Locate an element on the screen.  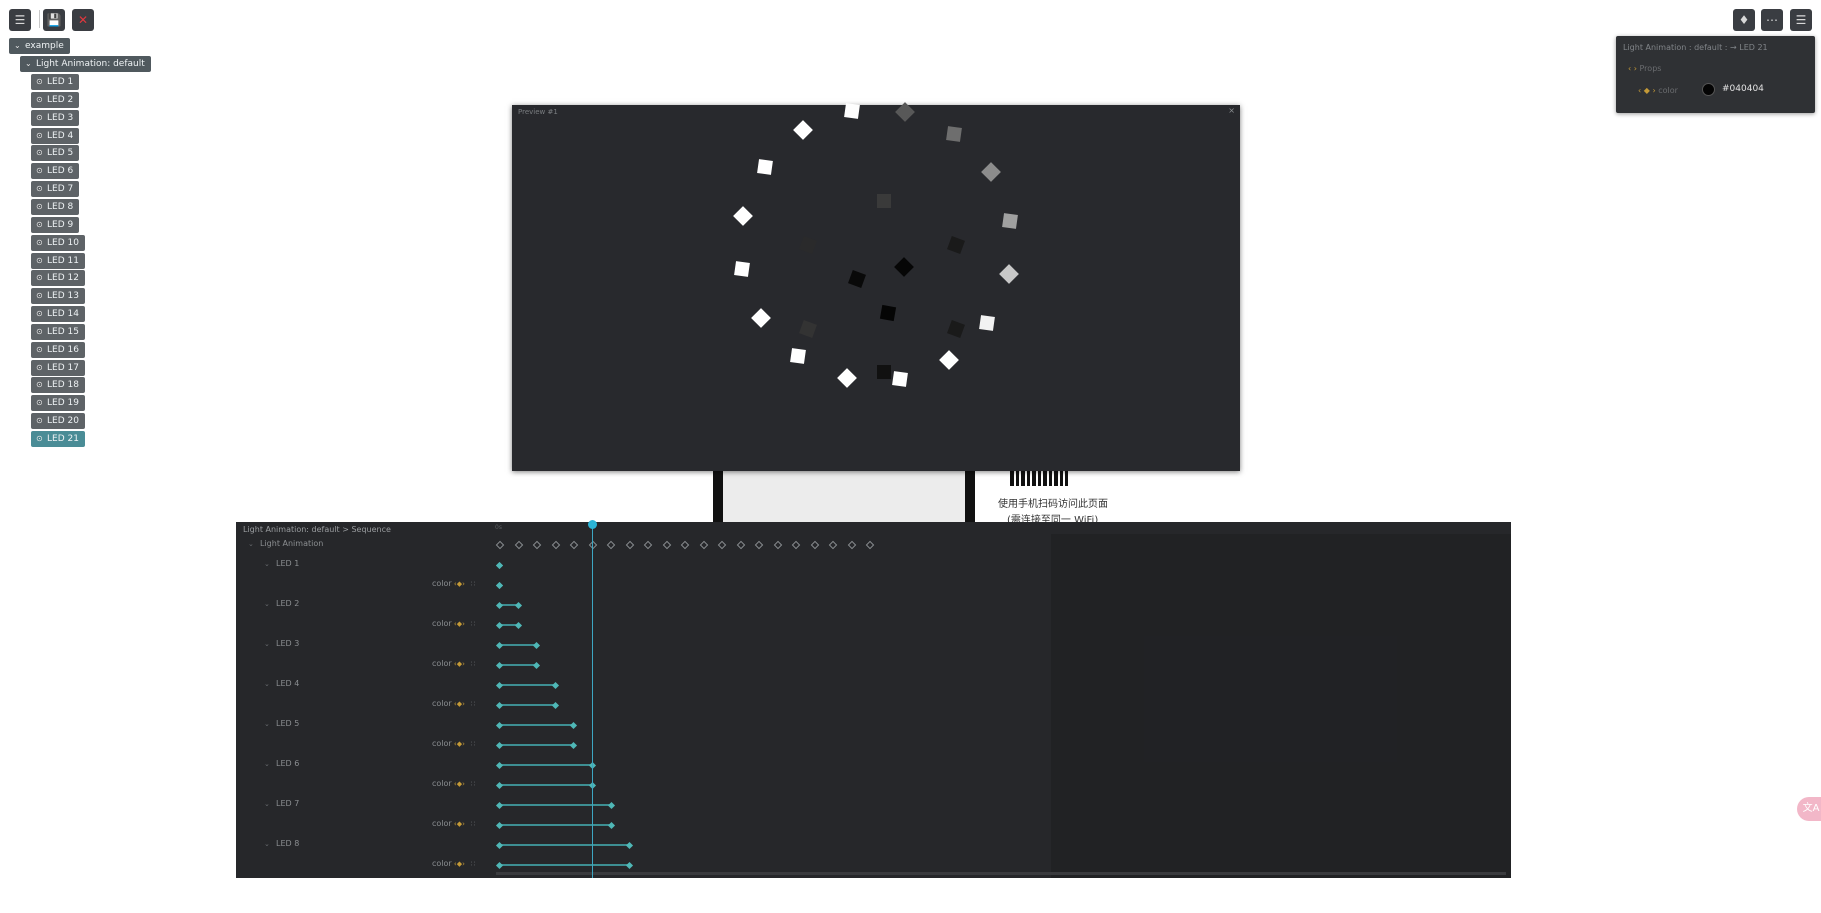
outline-item-led-5: ⊙ LED 5 is located at coordinates (55, 153).